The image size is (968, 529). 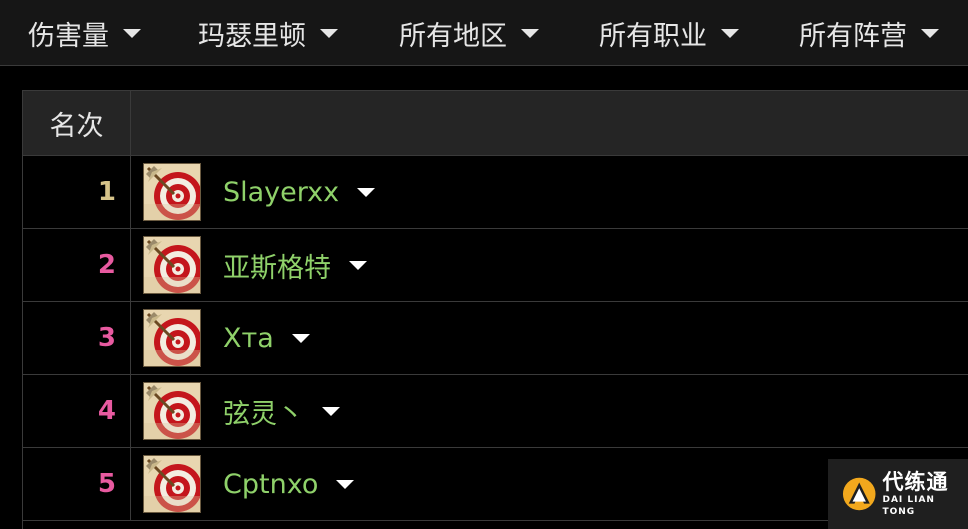 I want to click on logo-text: 代练通 DAI LIAN TONG, so click(x=925, y=494).